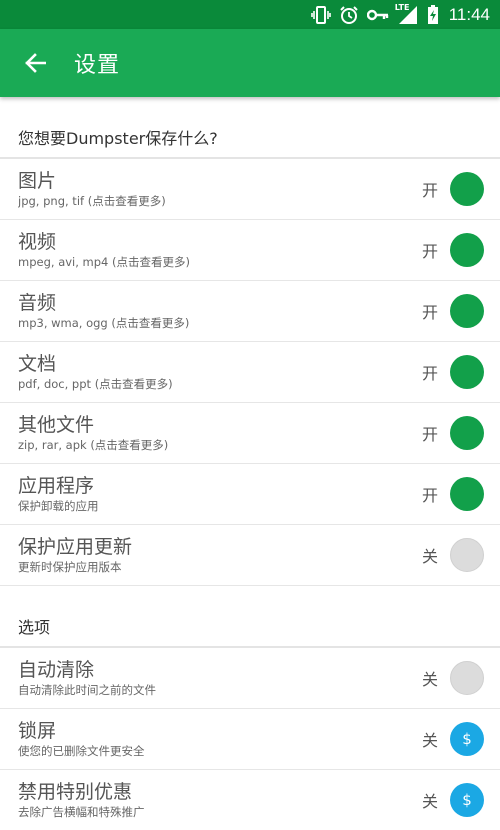  I want to click on setting-row-audio: 音频 mp3, wma, ogg (点击查看更多) 开, so click(250, 311).